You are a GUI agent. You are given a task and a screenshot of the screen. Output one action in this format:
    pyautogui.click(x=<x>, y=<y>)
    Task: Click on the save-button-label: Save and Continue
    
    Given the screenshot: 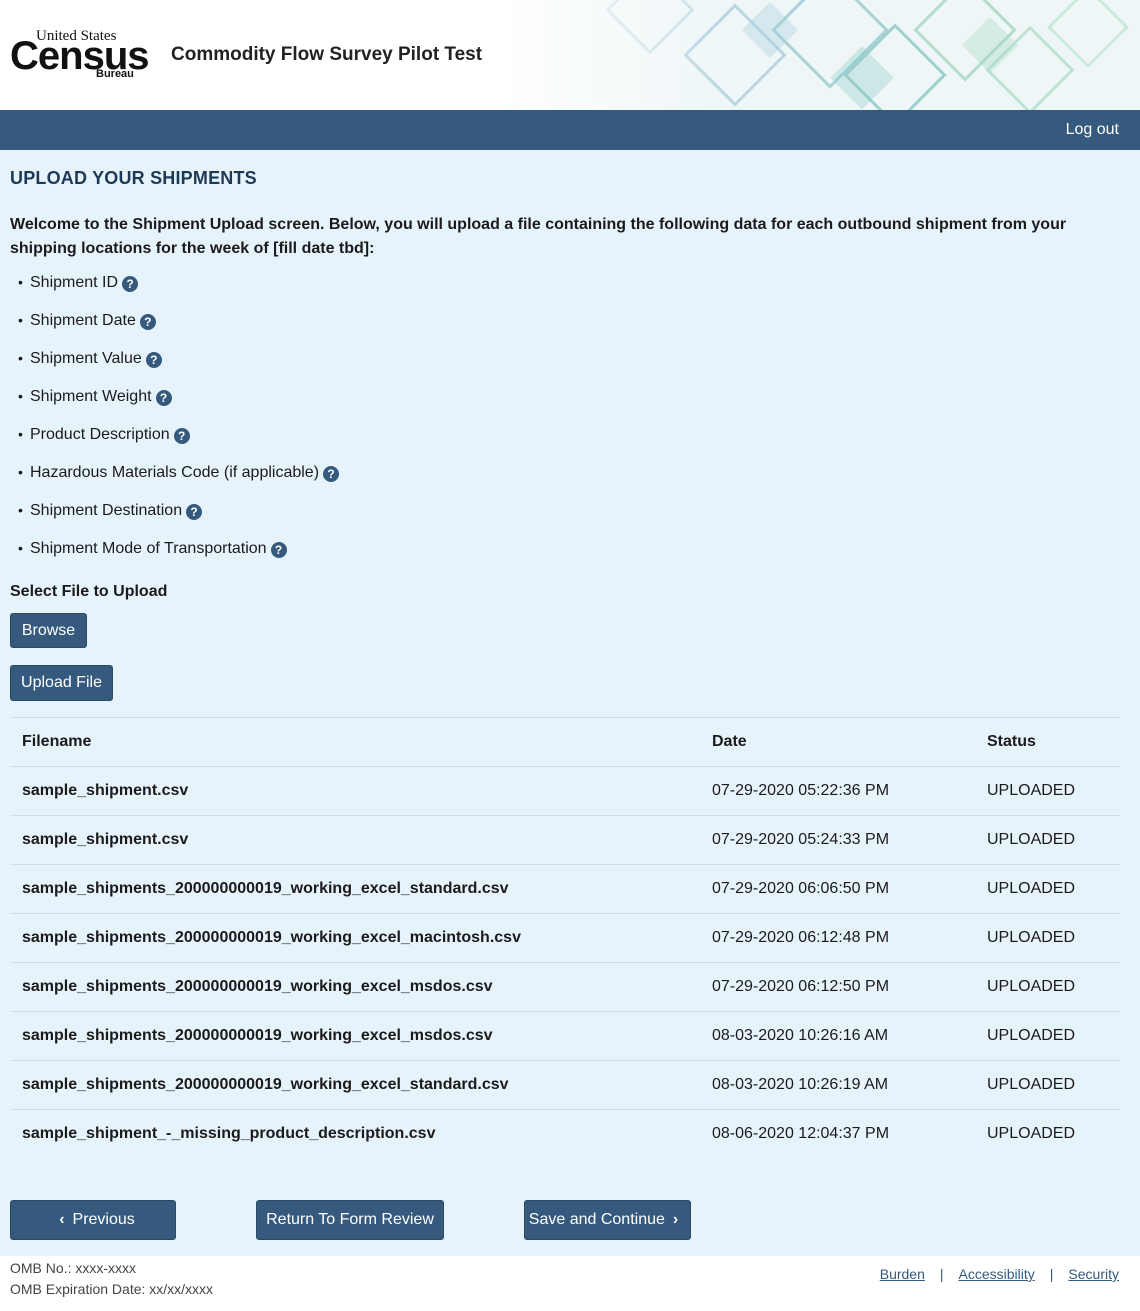 What is the action you would take?
    pyautogui.click(x=596, y=1219)
    